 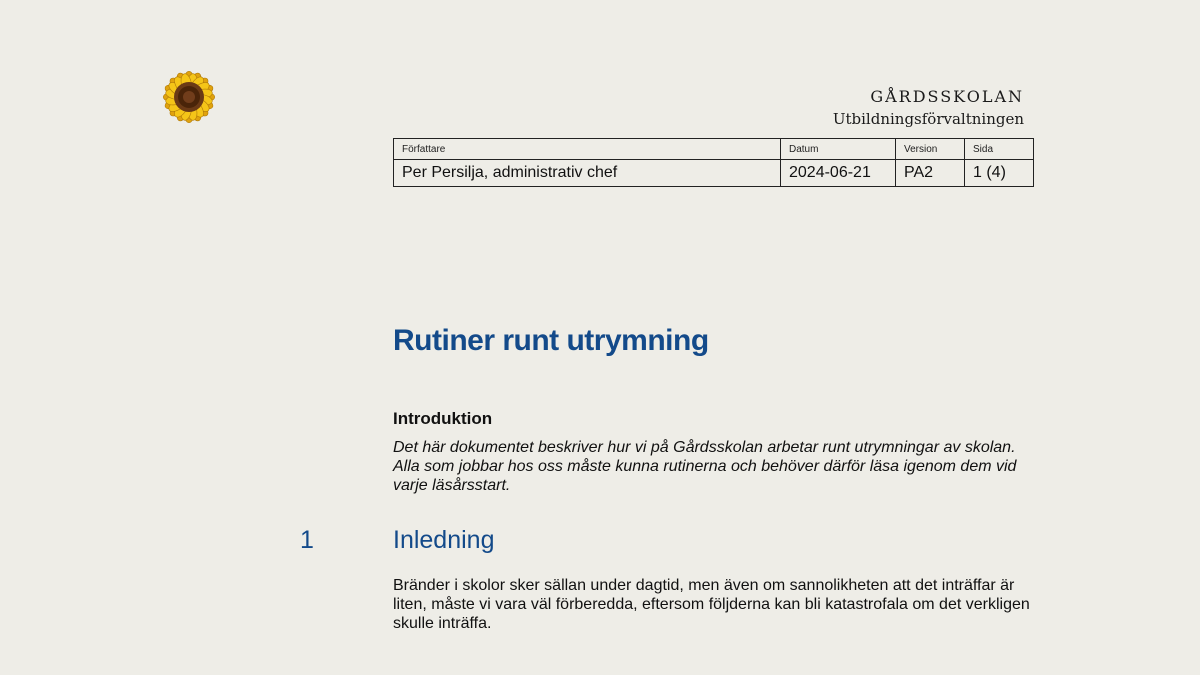 What do you see at coordinates (999, 149) in the screenshot?
I see `page-label: Sida` at bounding box center [999, 149].